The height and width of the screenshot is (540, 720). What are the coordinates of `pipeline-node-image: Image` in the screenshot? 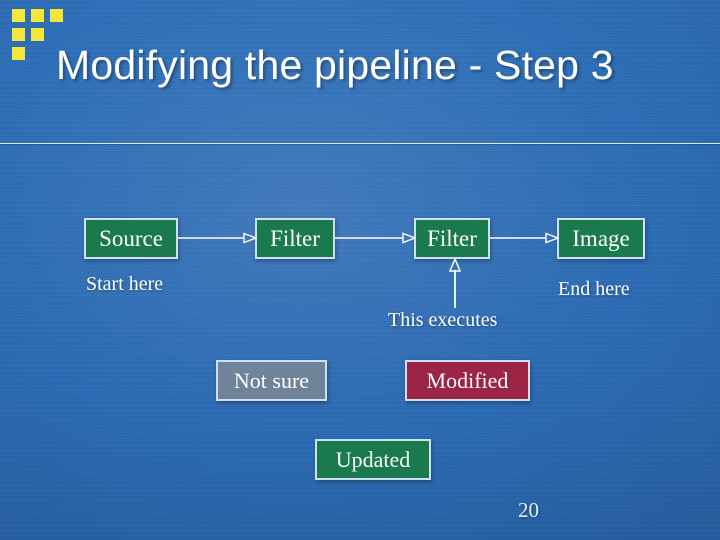 It's located at (601, 238).